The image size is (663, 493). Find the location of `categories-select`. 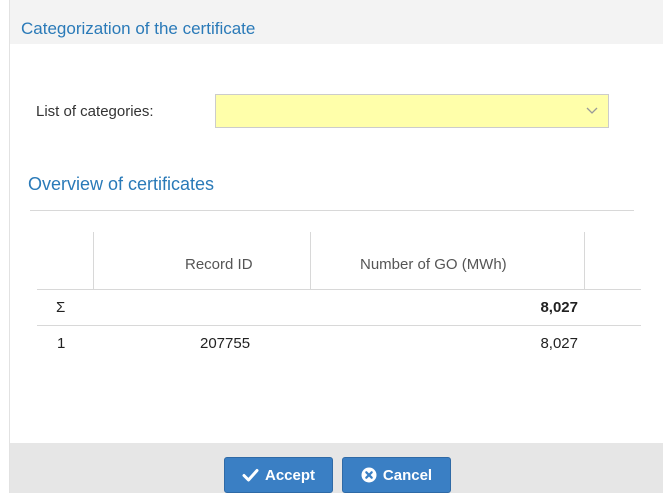

categories-select is located at coordinates (412, 111).